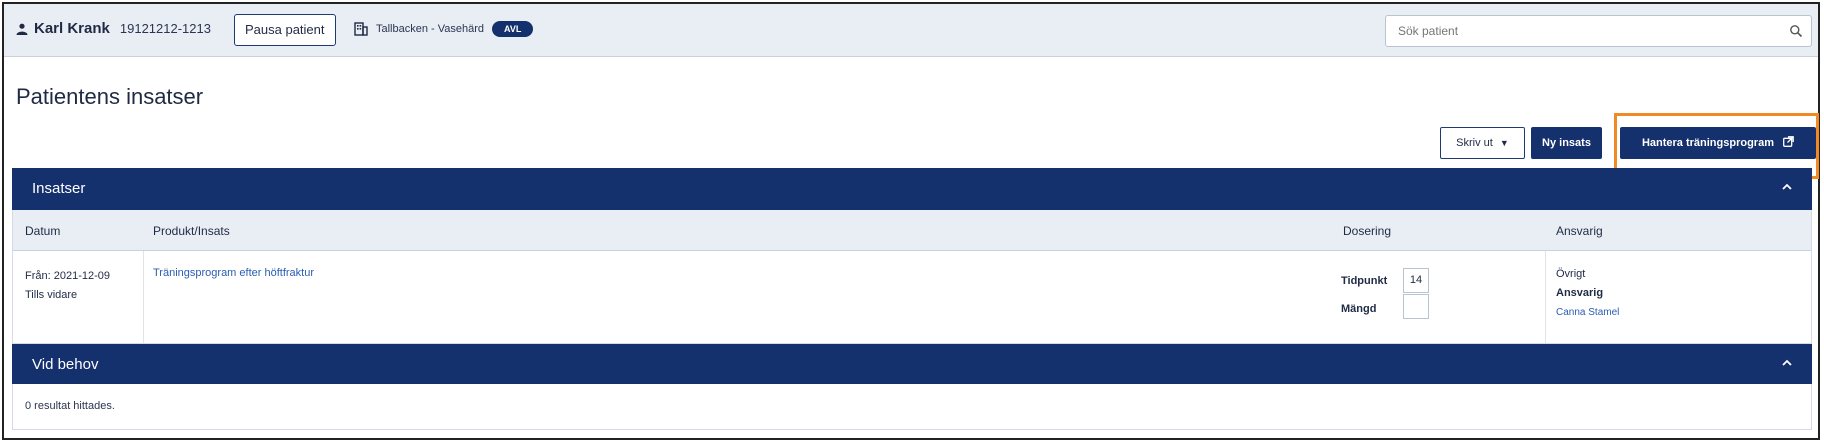 This screenshot has width=1824, height=444. Describe the element at coordinates (912, 230) in the screenshot. I see `table-header: Datum Produkt/Insats Dosering Ansvarig` at that location.